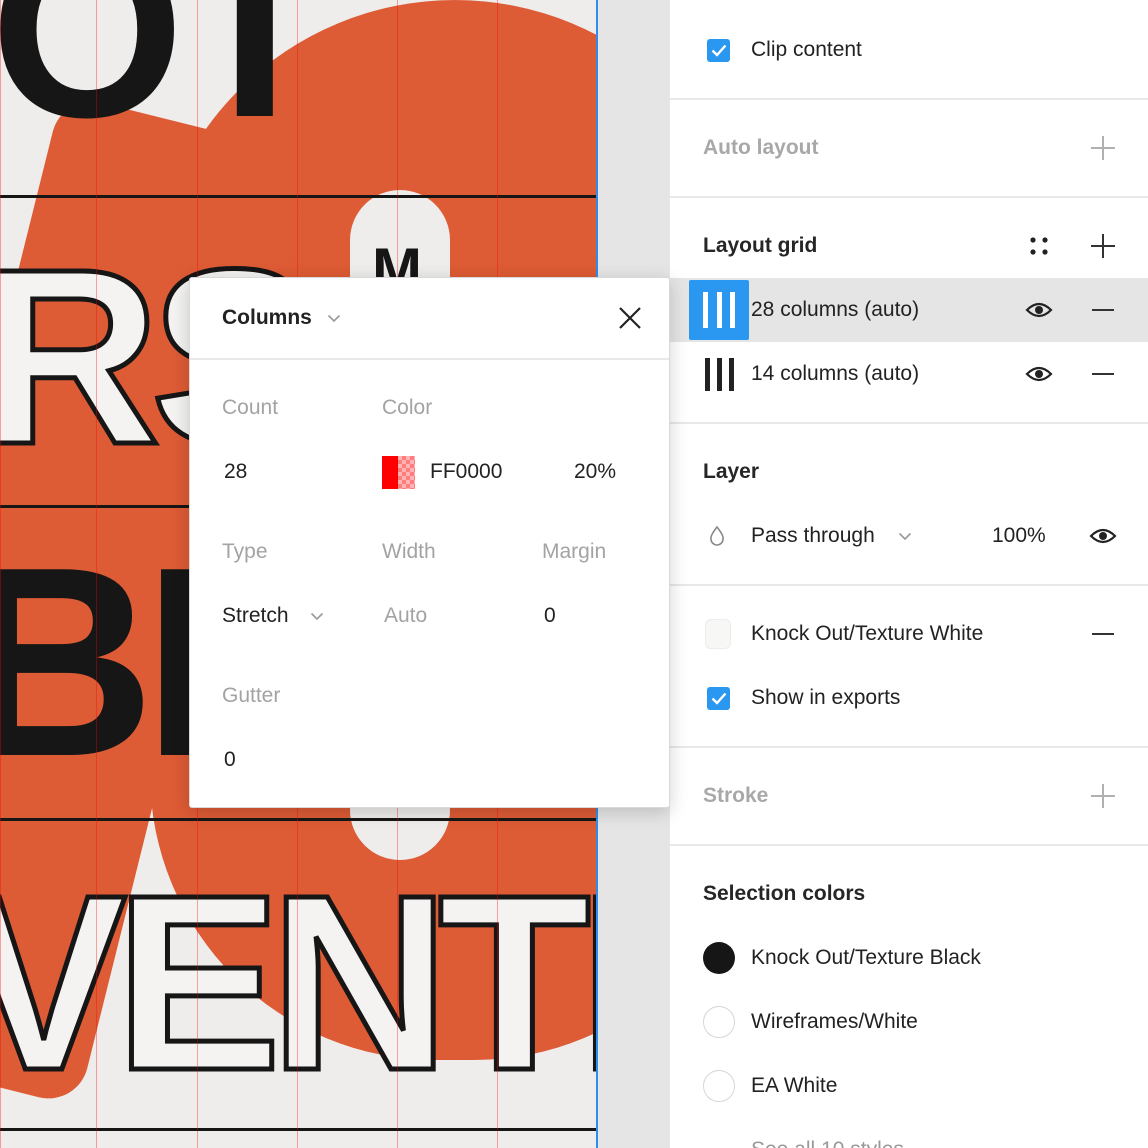 The width and height of the screenshot is (1148, 1148). I want to click on see-all-styles-link: See all 10 styles, so click(909, 1133).